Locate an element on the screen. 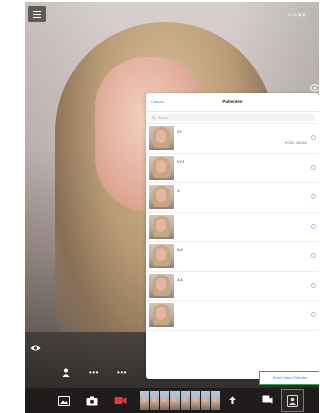 The height and width of the screenshot is (413, 320). bottom-toolbar is located at coordinates (172, 400).